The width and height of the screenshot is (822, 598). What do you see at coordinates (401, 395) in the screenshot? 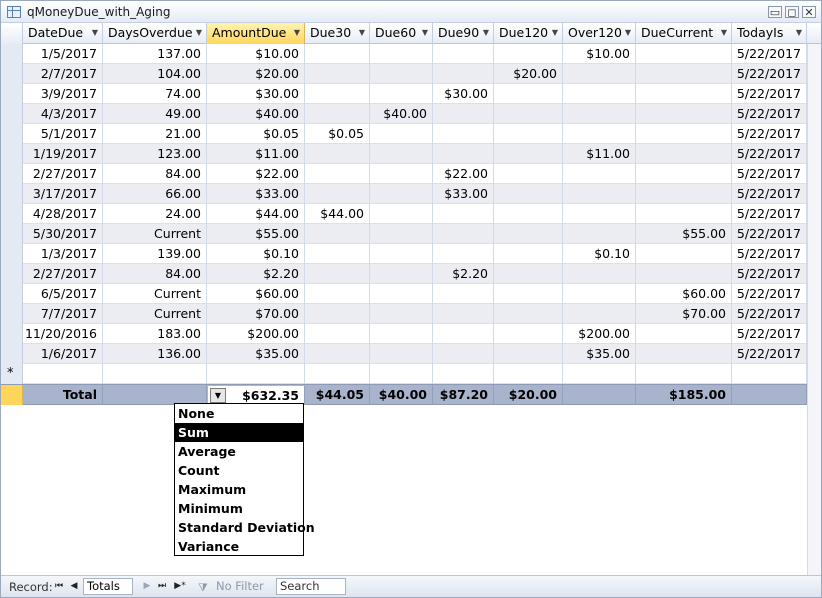
I see `totals-cell: $40.00` at bounding box center [401, 395].